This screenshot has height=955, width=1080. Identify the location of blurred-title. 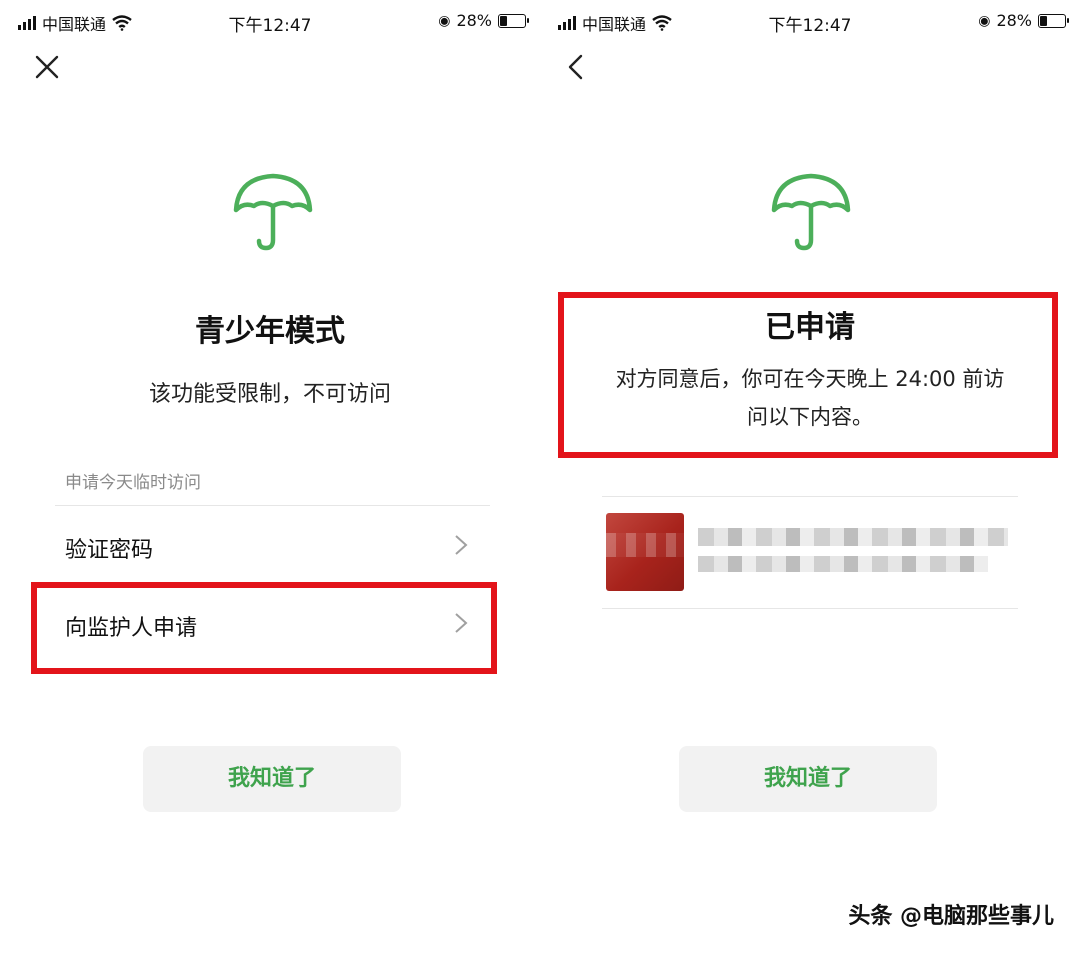
(853, 537).